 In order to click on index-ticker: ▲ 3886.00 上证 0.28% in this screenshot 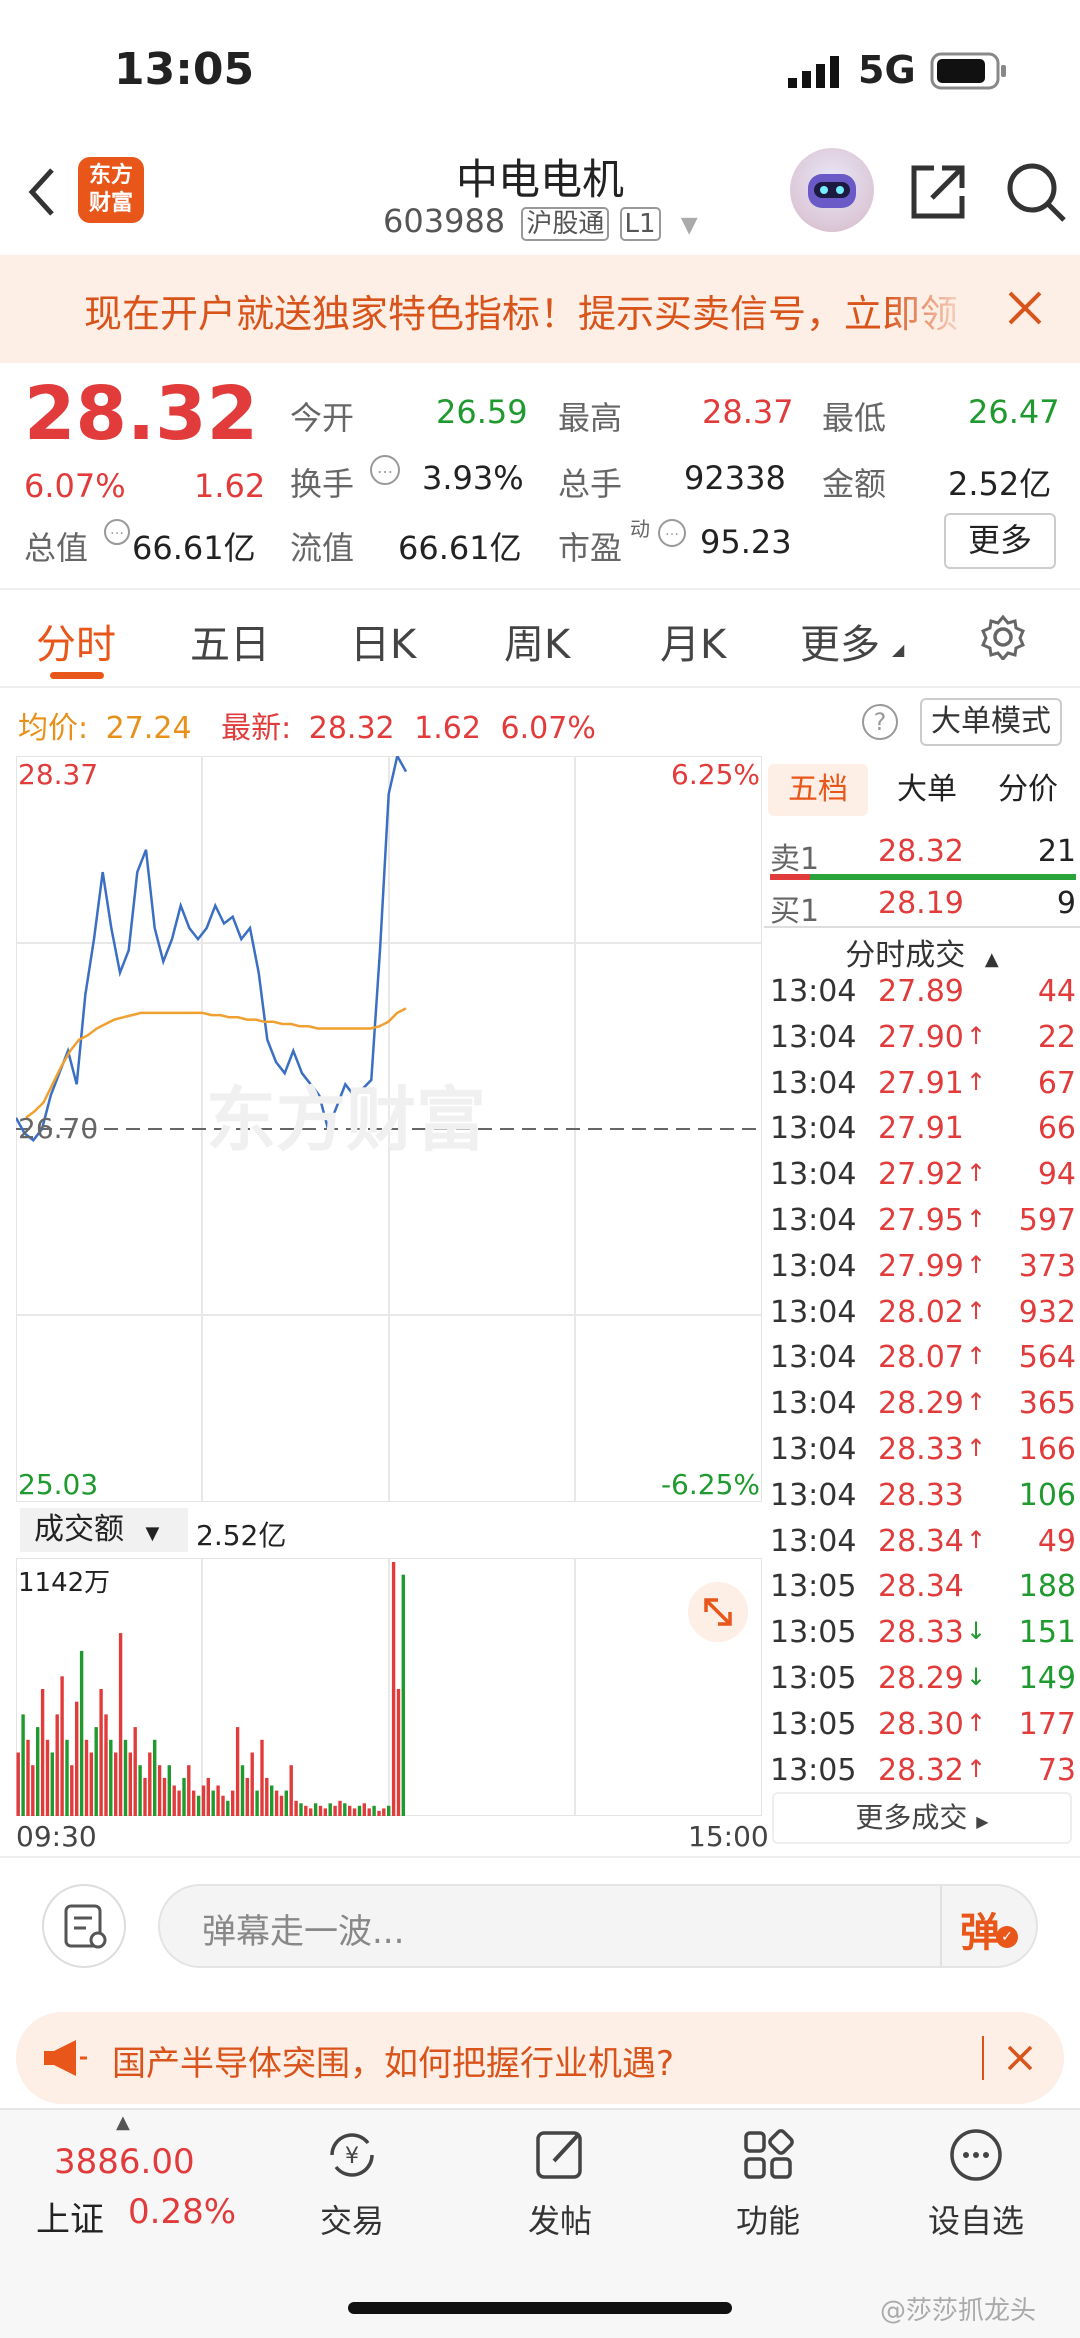, I will do `click(135, 2177)`.